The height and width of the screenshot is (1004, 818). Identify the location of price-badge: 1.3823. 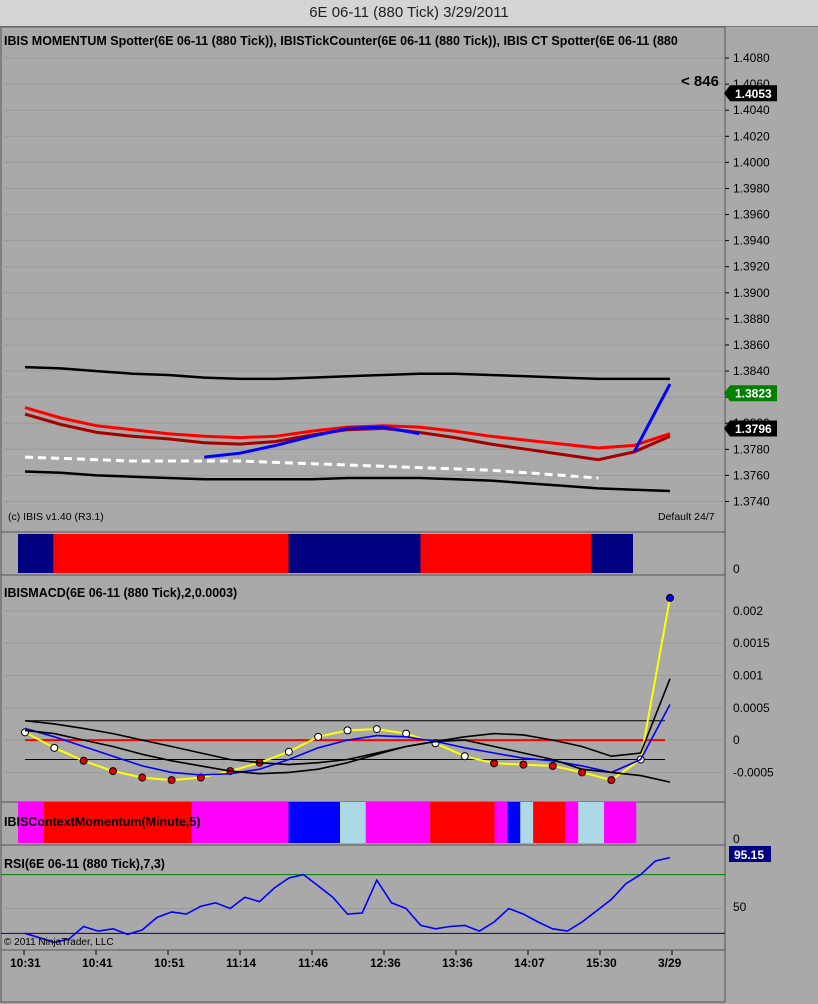
(750, 393).